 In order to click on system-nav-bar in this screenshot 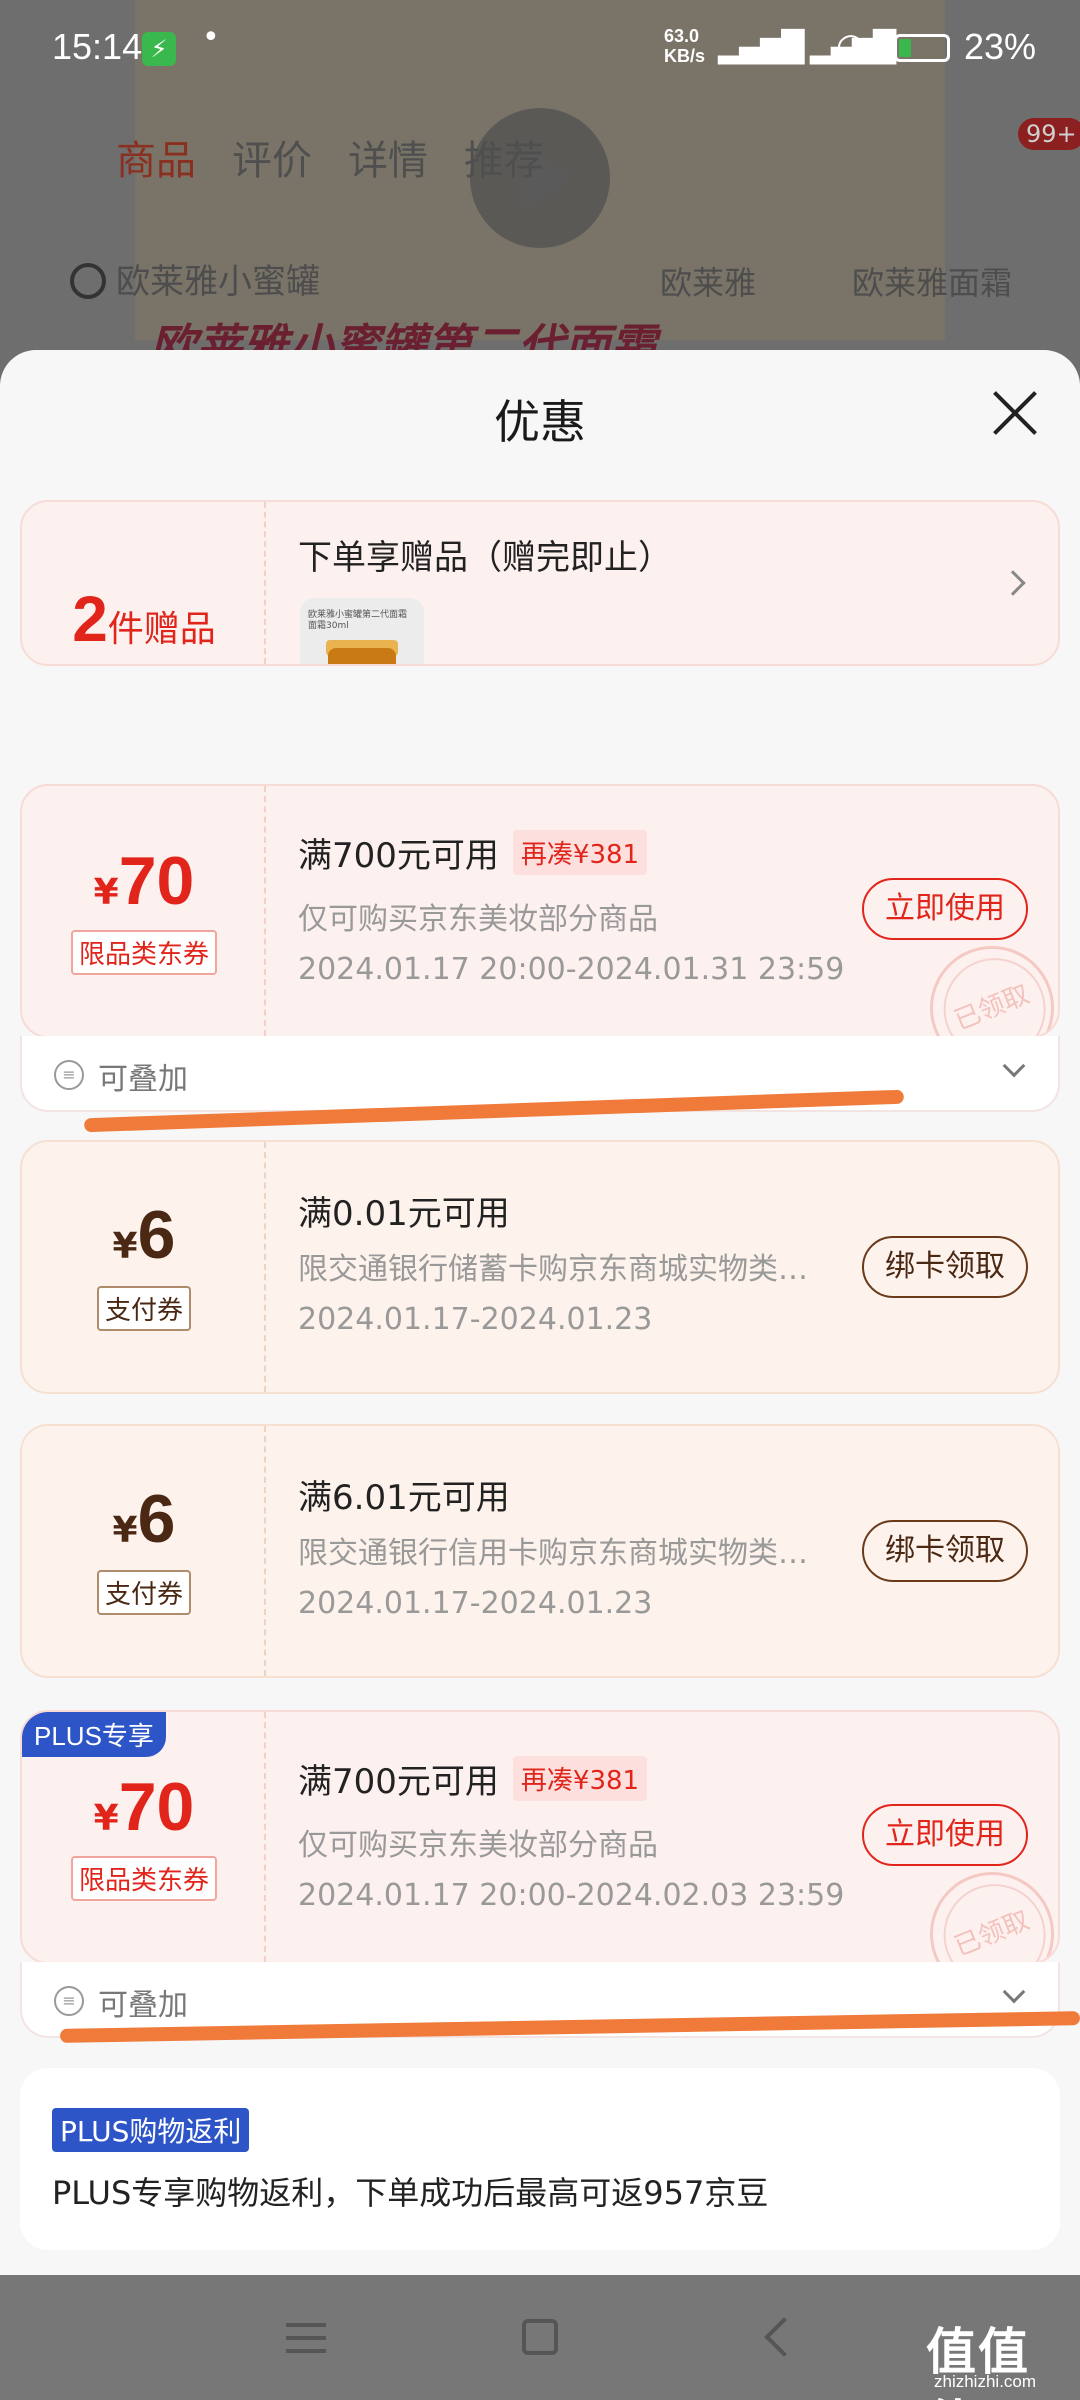, I will do `click(540, 2337)`.